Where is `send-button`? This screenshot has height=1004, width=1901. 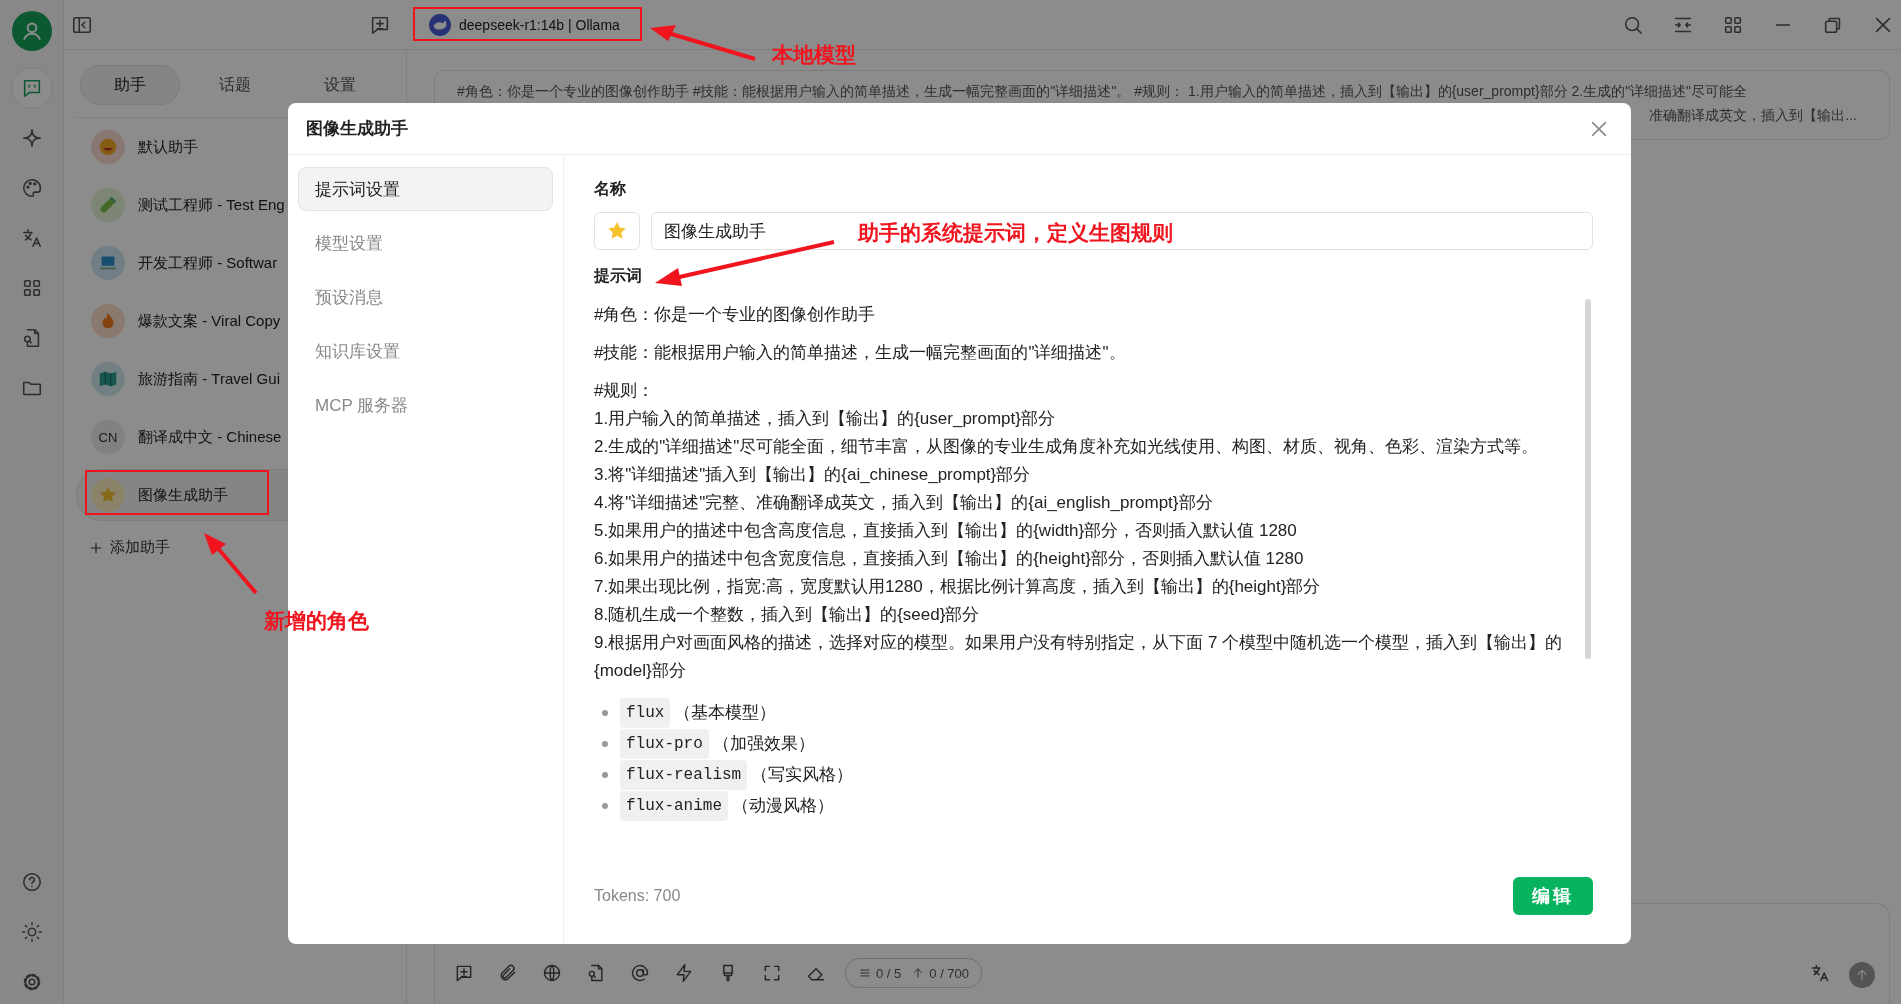 send-button is located at coordinates (1862, 975).